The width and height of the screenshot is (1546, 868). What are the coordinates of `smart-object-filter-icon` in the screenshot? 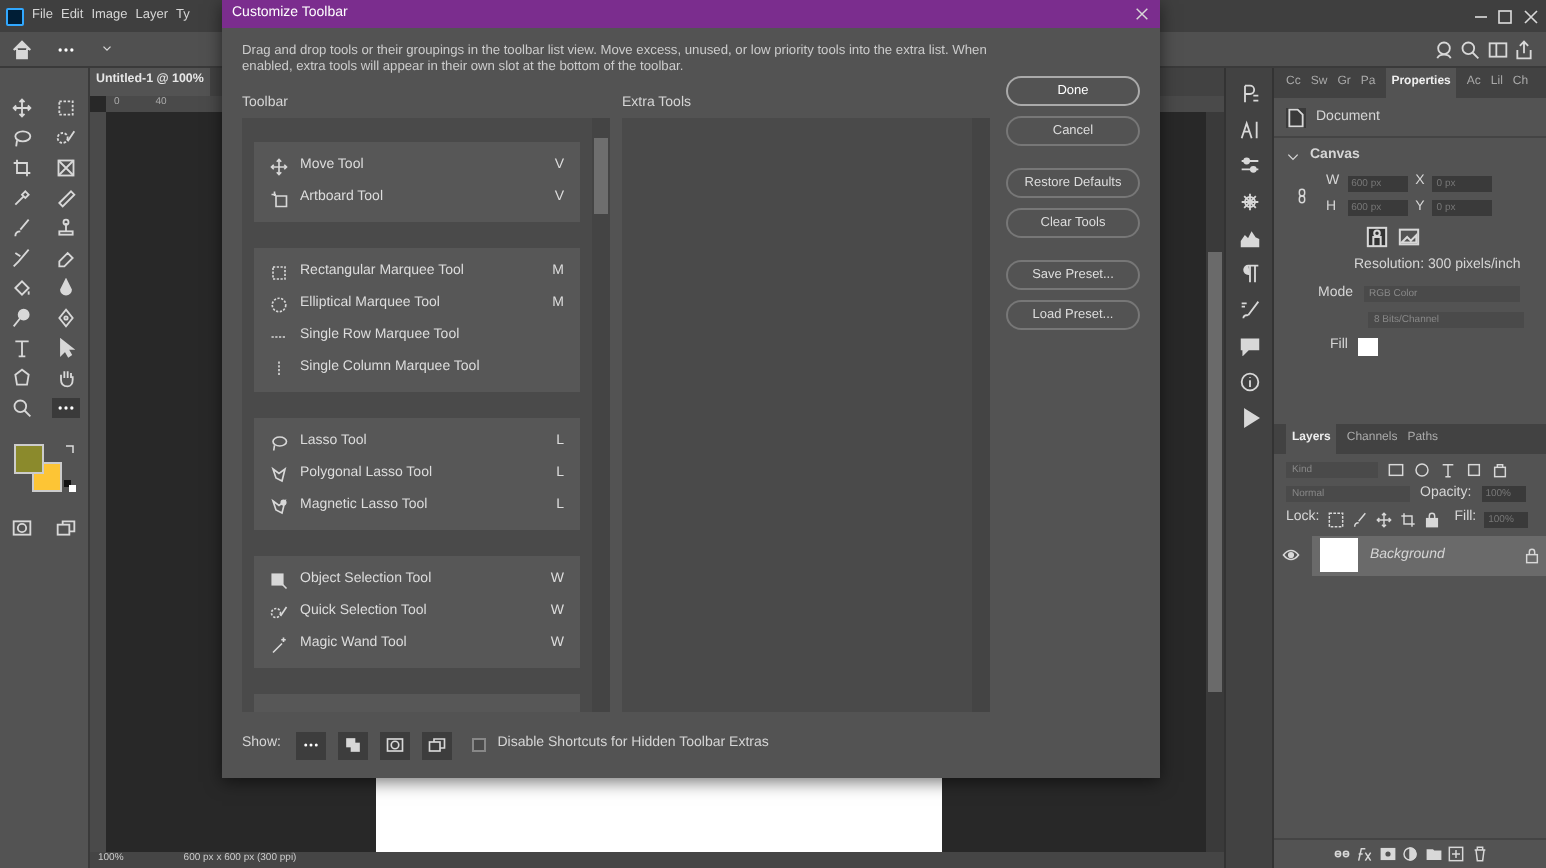 It's located at (1500, 470).